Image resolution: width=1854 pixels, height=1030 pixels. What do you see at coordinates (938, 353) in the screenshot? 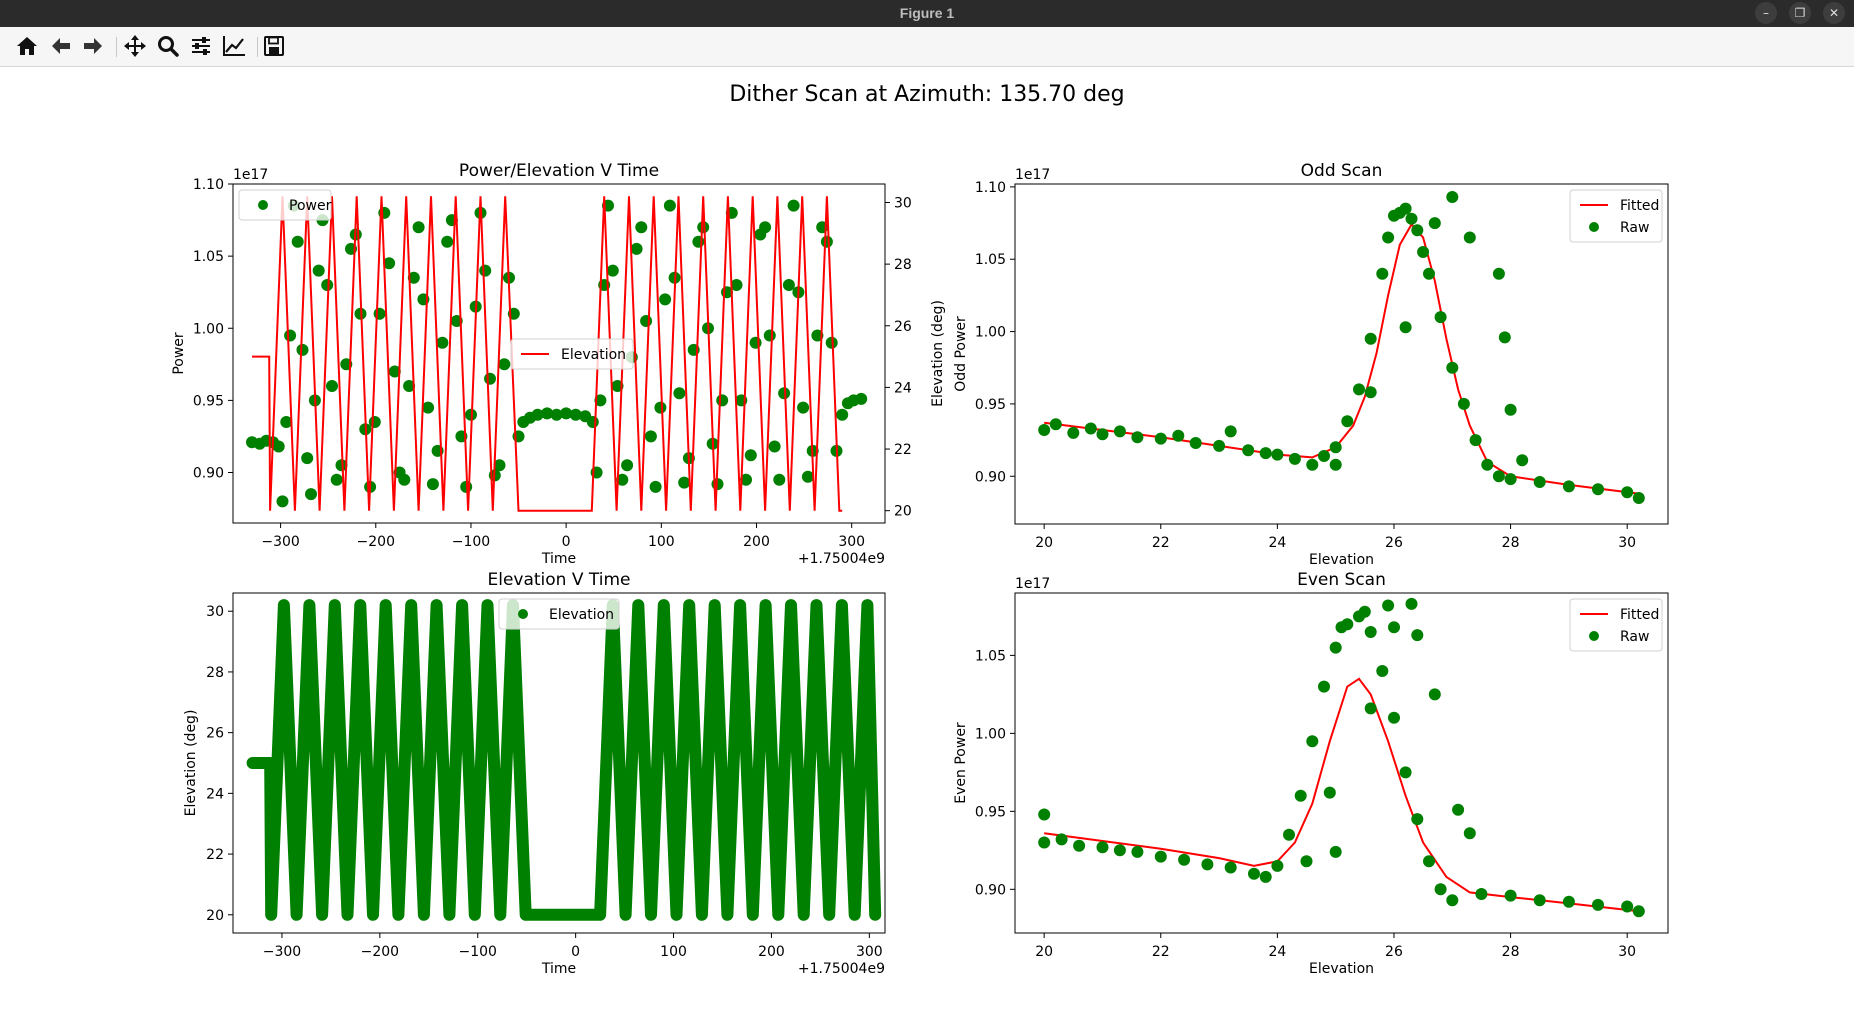
I see `y2-axis-label: Elevation (deg)` at bounding box center [938, 353].